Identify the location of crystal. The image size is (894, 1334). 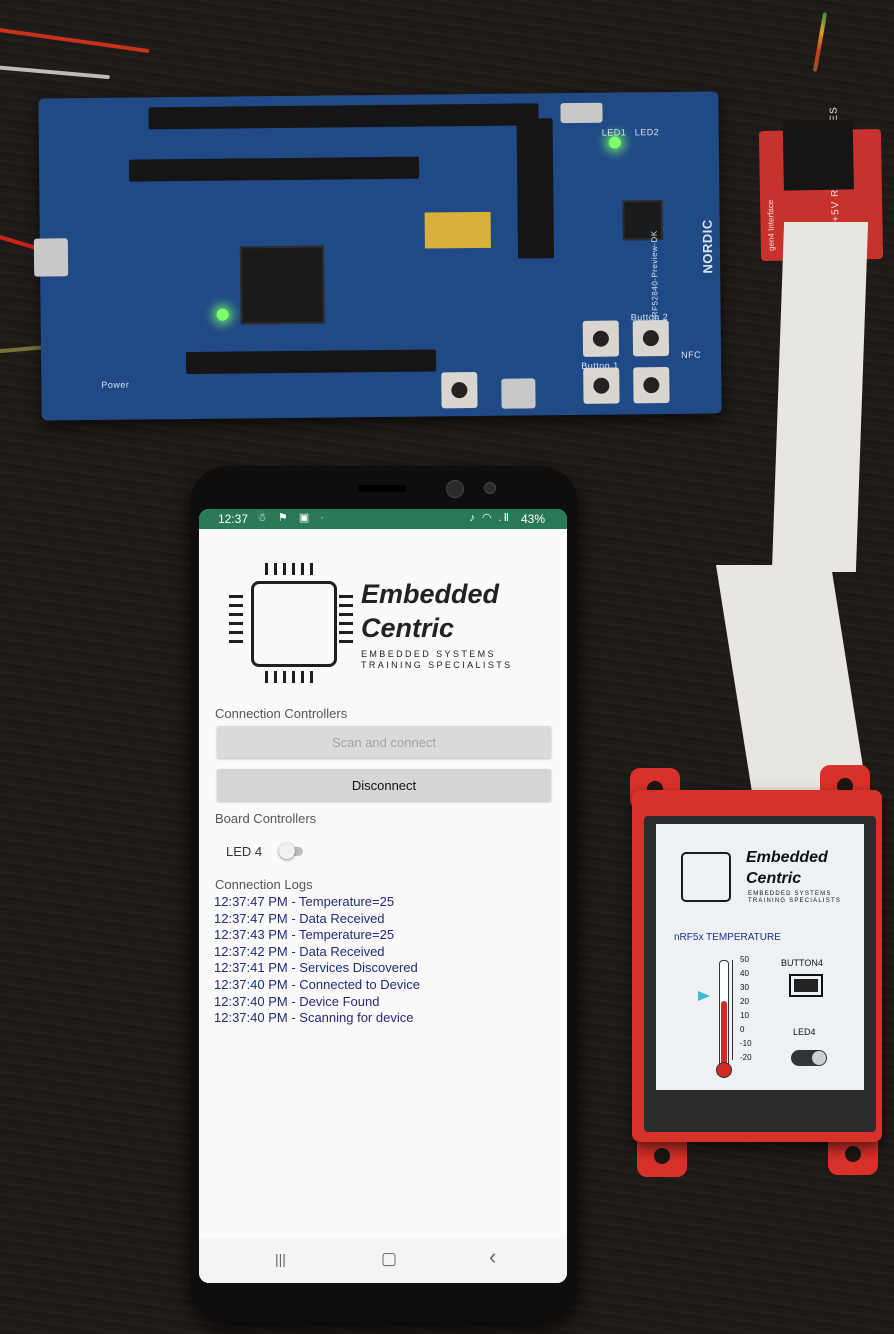
(581, 113).